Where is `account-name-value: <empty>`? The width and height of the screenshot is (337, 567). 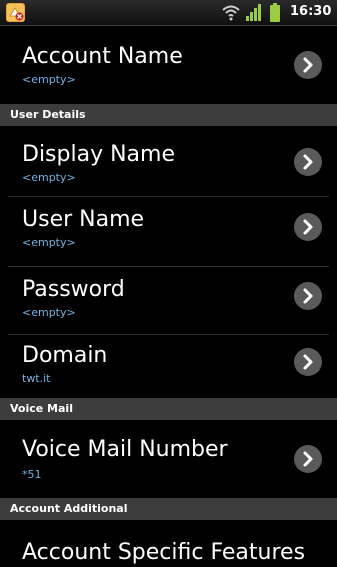
account-name-value: <empty> is located at coordinates (49, 79).